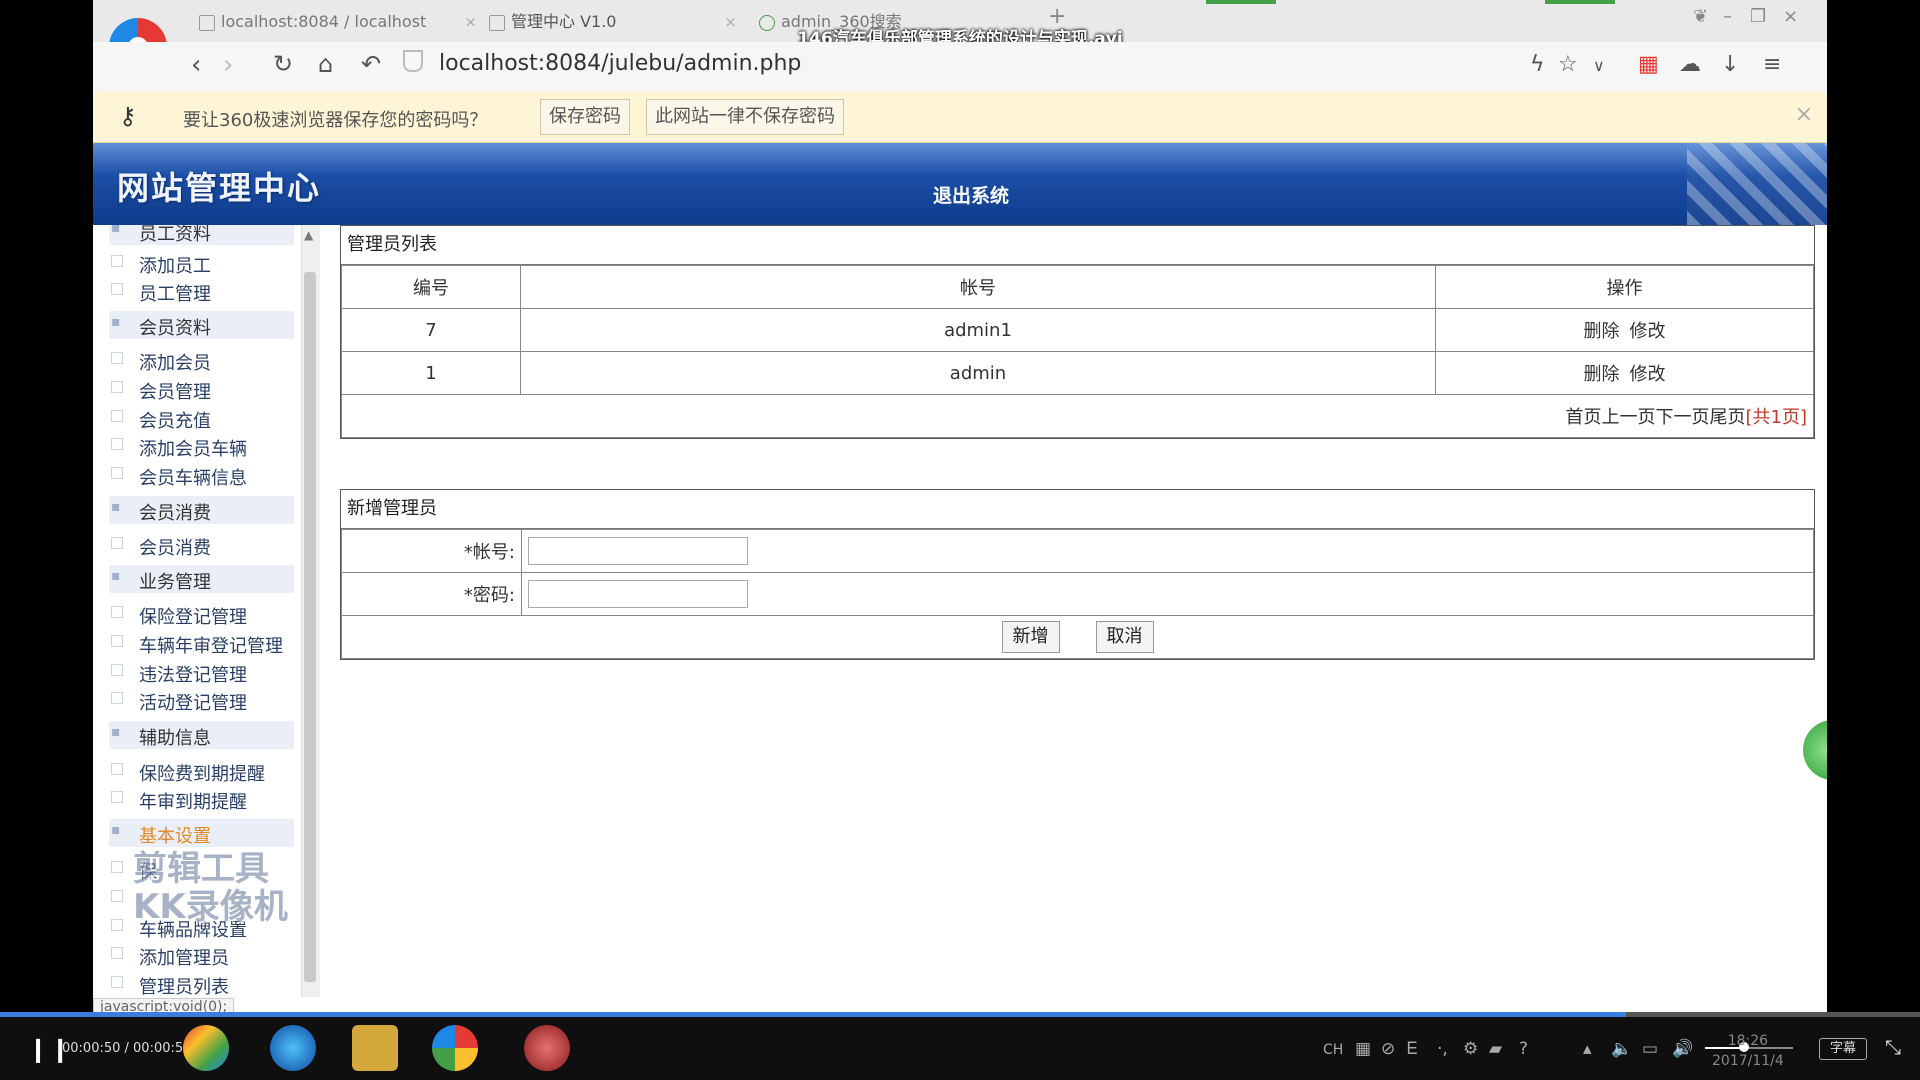  I want to click on file-explorer-icon, so click(375, 1048).